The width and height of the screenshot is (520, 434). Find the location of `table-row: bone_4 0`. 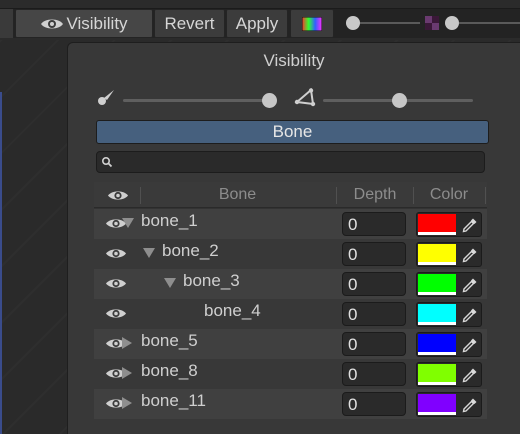

table-row: bone_4 0 is located at coordinates (290, 314).